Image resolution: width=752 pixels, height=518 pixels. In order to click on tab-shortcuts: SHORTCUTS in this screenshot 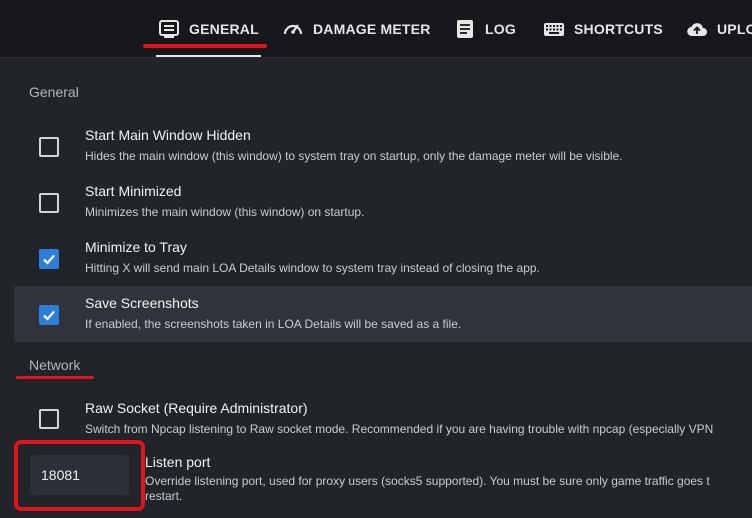, I will do `click(603, 29)`.